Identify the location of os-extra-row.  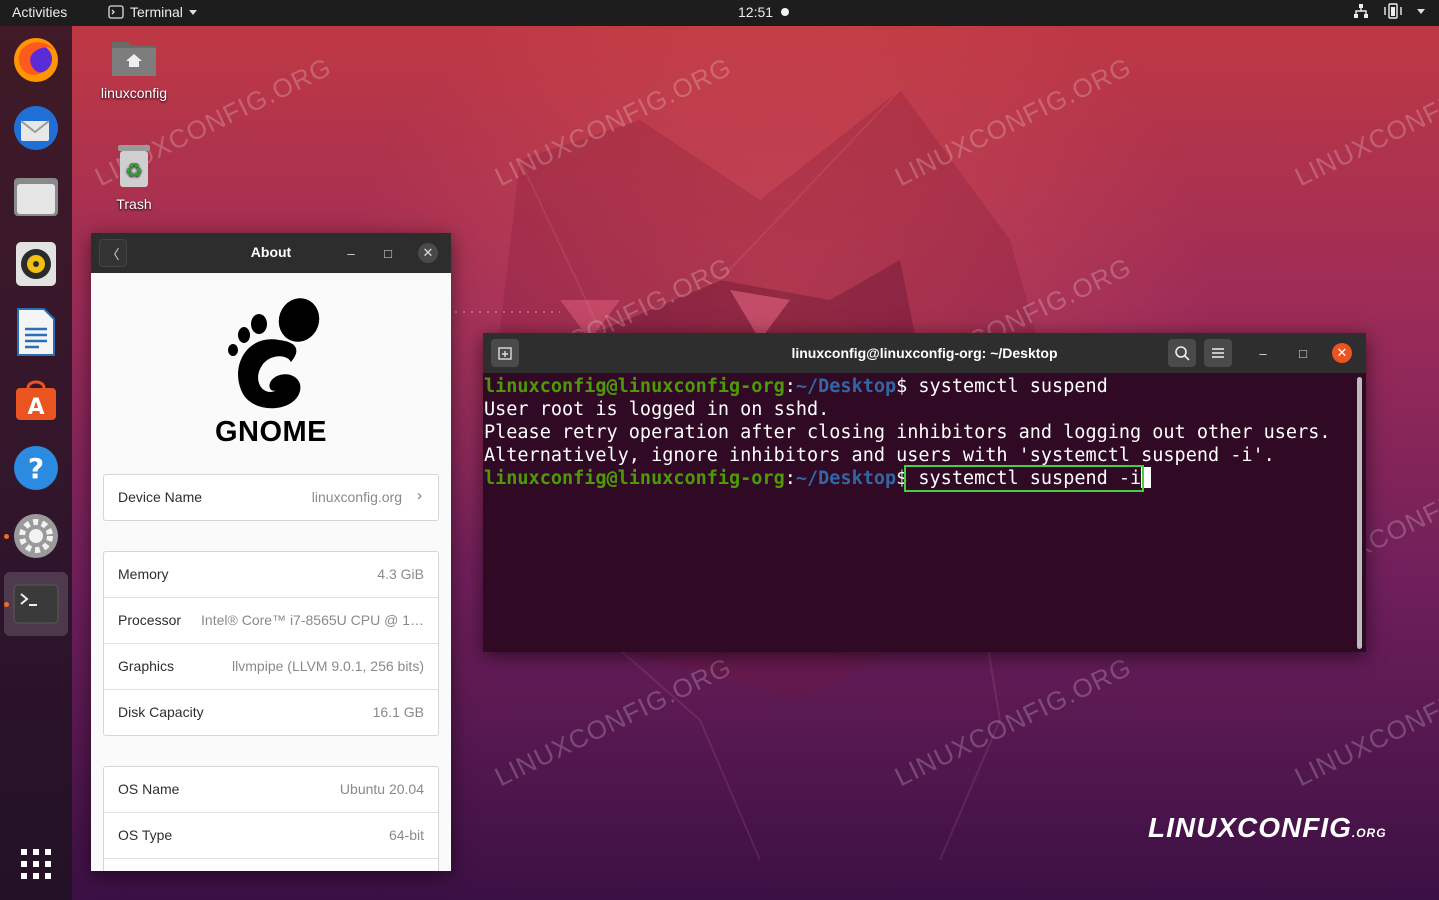
(271, 864).